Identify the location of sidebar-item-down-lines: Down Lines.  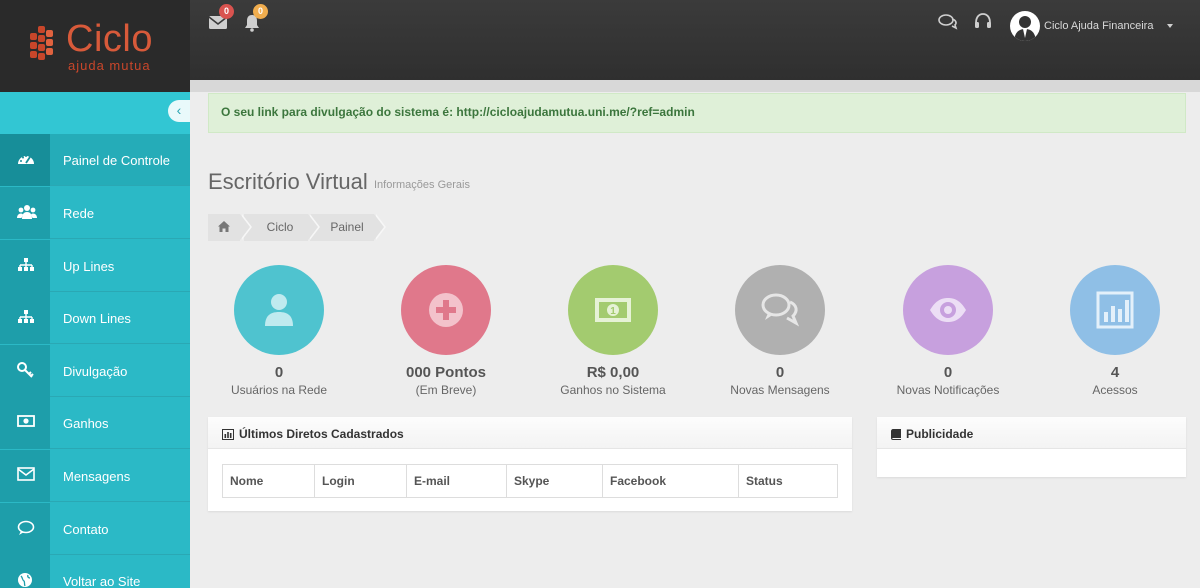
(95, 318).